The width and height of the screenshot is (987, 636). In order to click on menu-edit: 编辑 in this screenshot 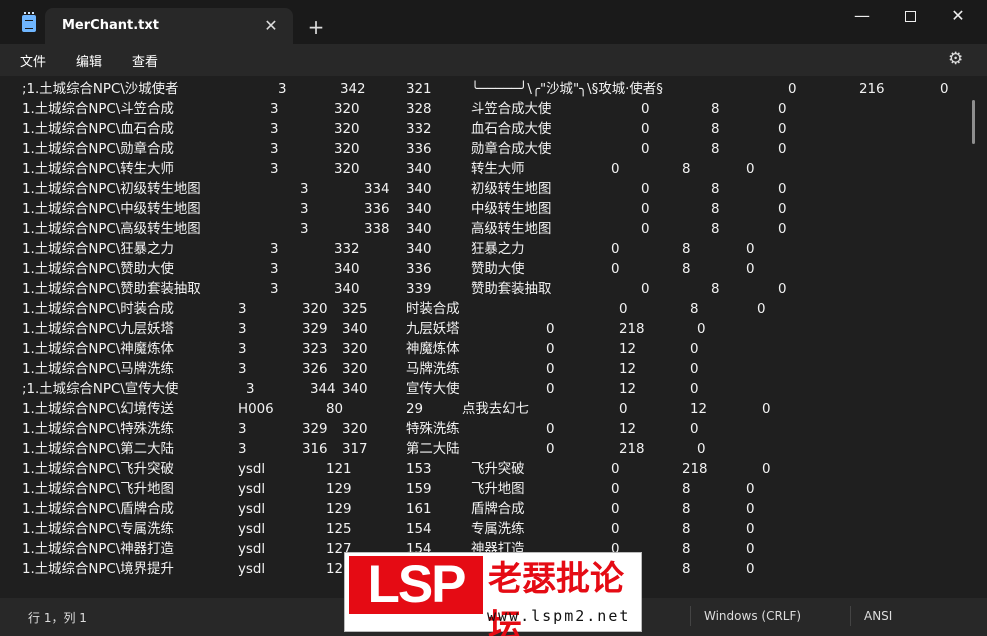, I will do `click(89, 60)`.